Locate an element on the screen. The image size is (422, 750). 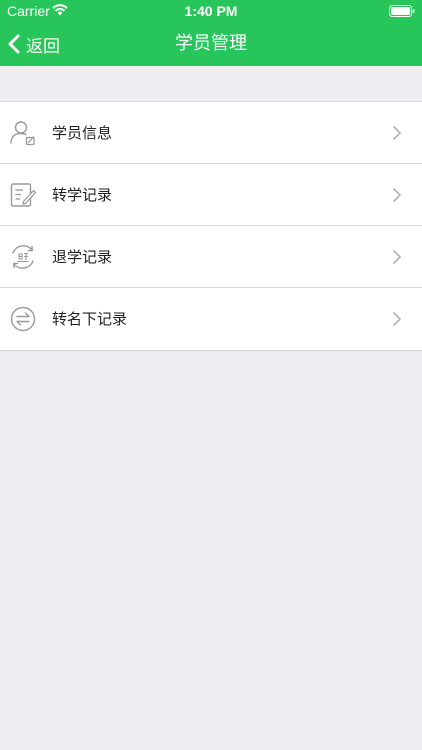
list-item-label: 转名下记录 is located at coordinates (90, 319).